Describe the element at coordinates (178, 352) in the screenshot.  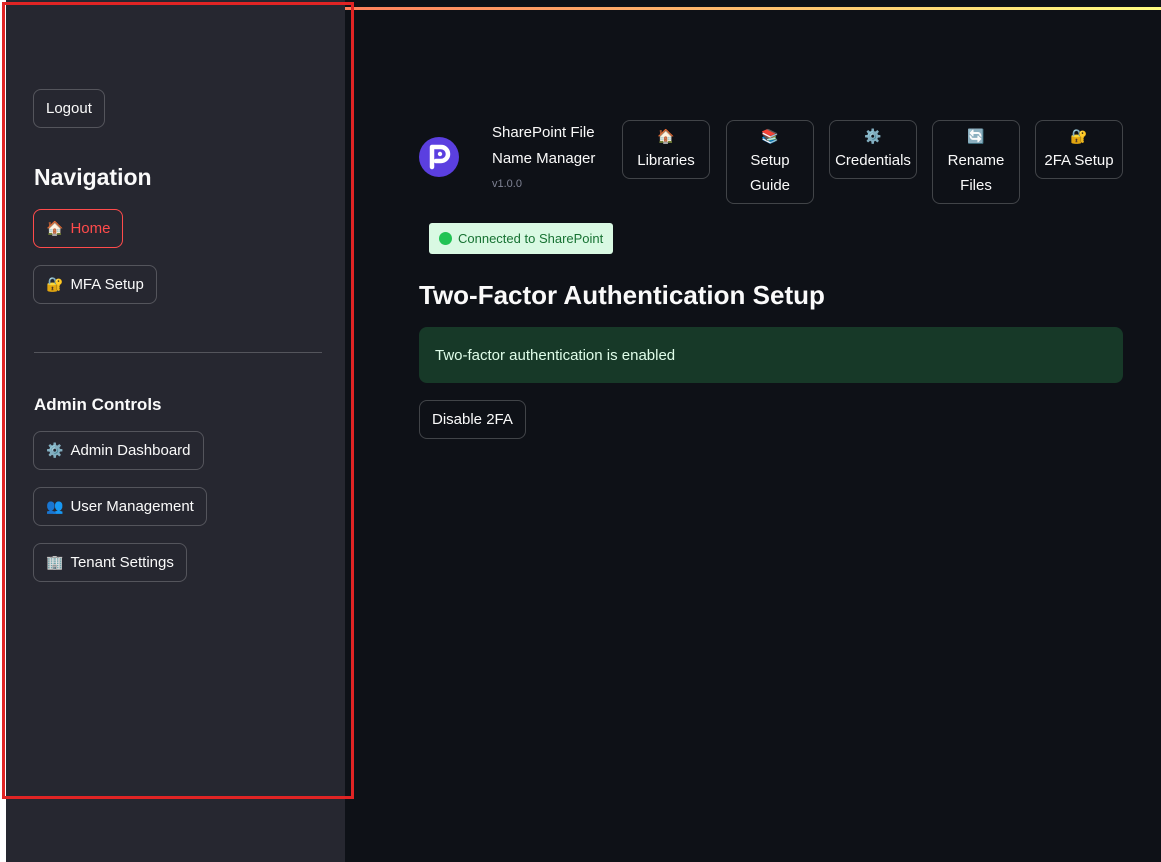
I see `sidebar-divider` at that location.